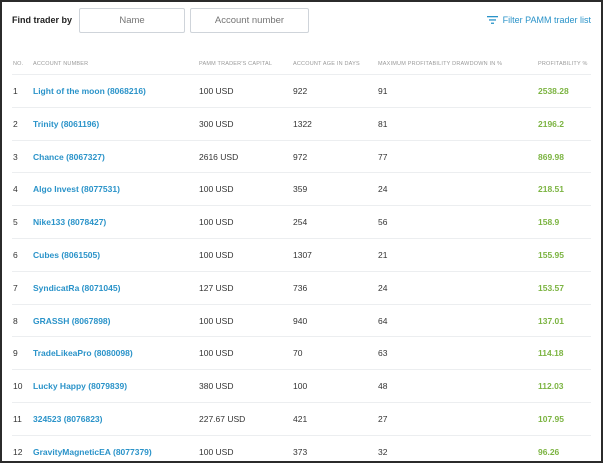  I want to click on profitability-cell: 96.26, so click(549, 451).